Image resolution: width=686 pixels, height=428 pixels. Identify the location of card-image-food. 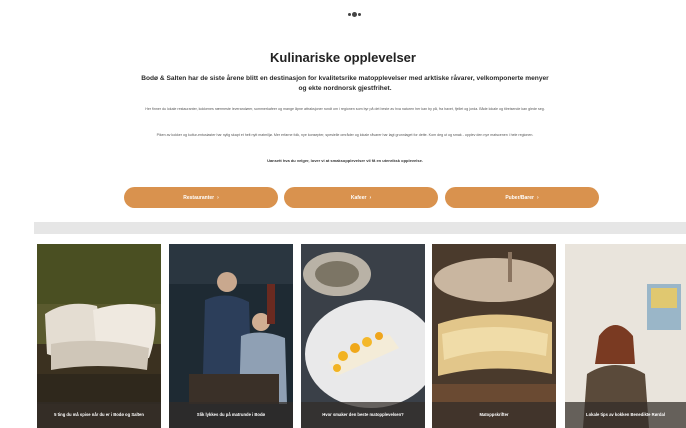
(99, 336).